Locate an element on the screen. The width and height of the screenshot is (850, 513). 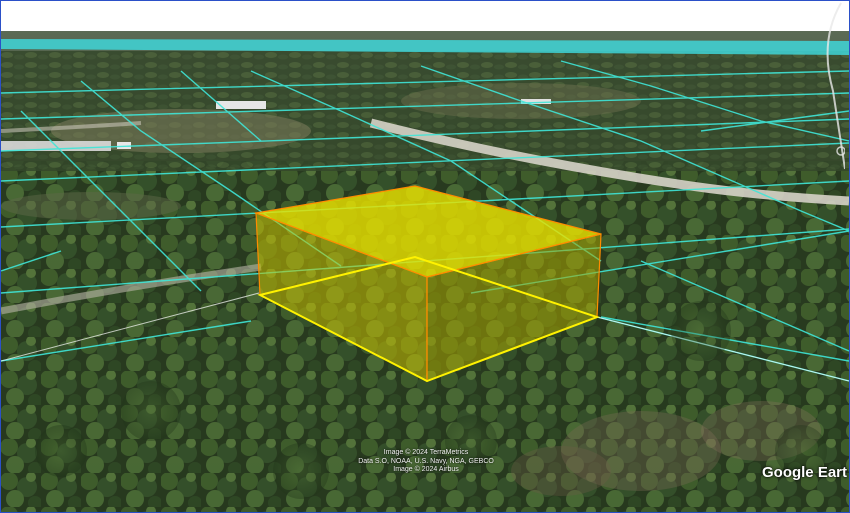
top-bar is located at coordinates (425, 16).